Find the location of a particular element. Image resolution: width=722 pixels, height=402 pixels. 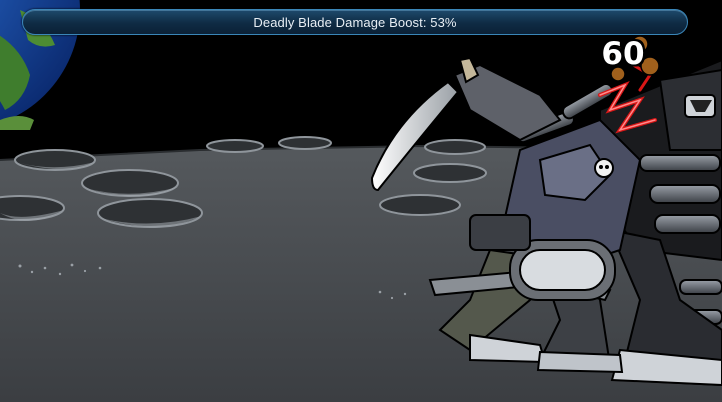

skull-emblem is located at coordinates (604, 168).